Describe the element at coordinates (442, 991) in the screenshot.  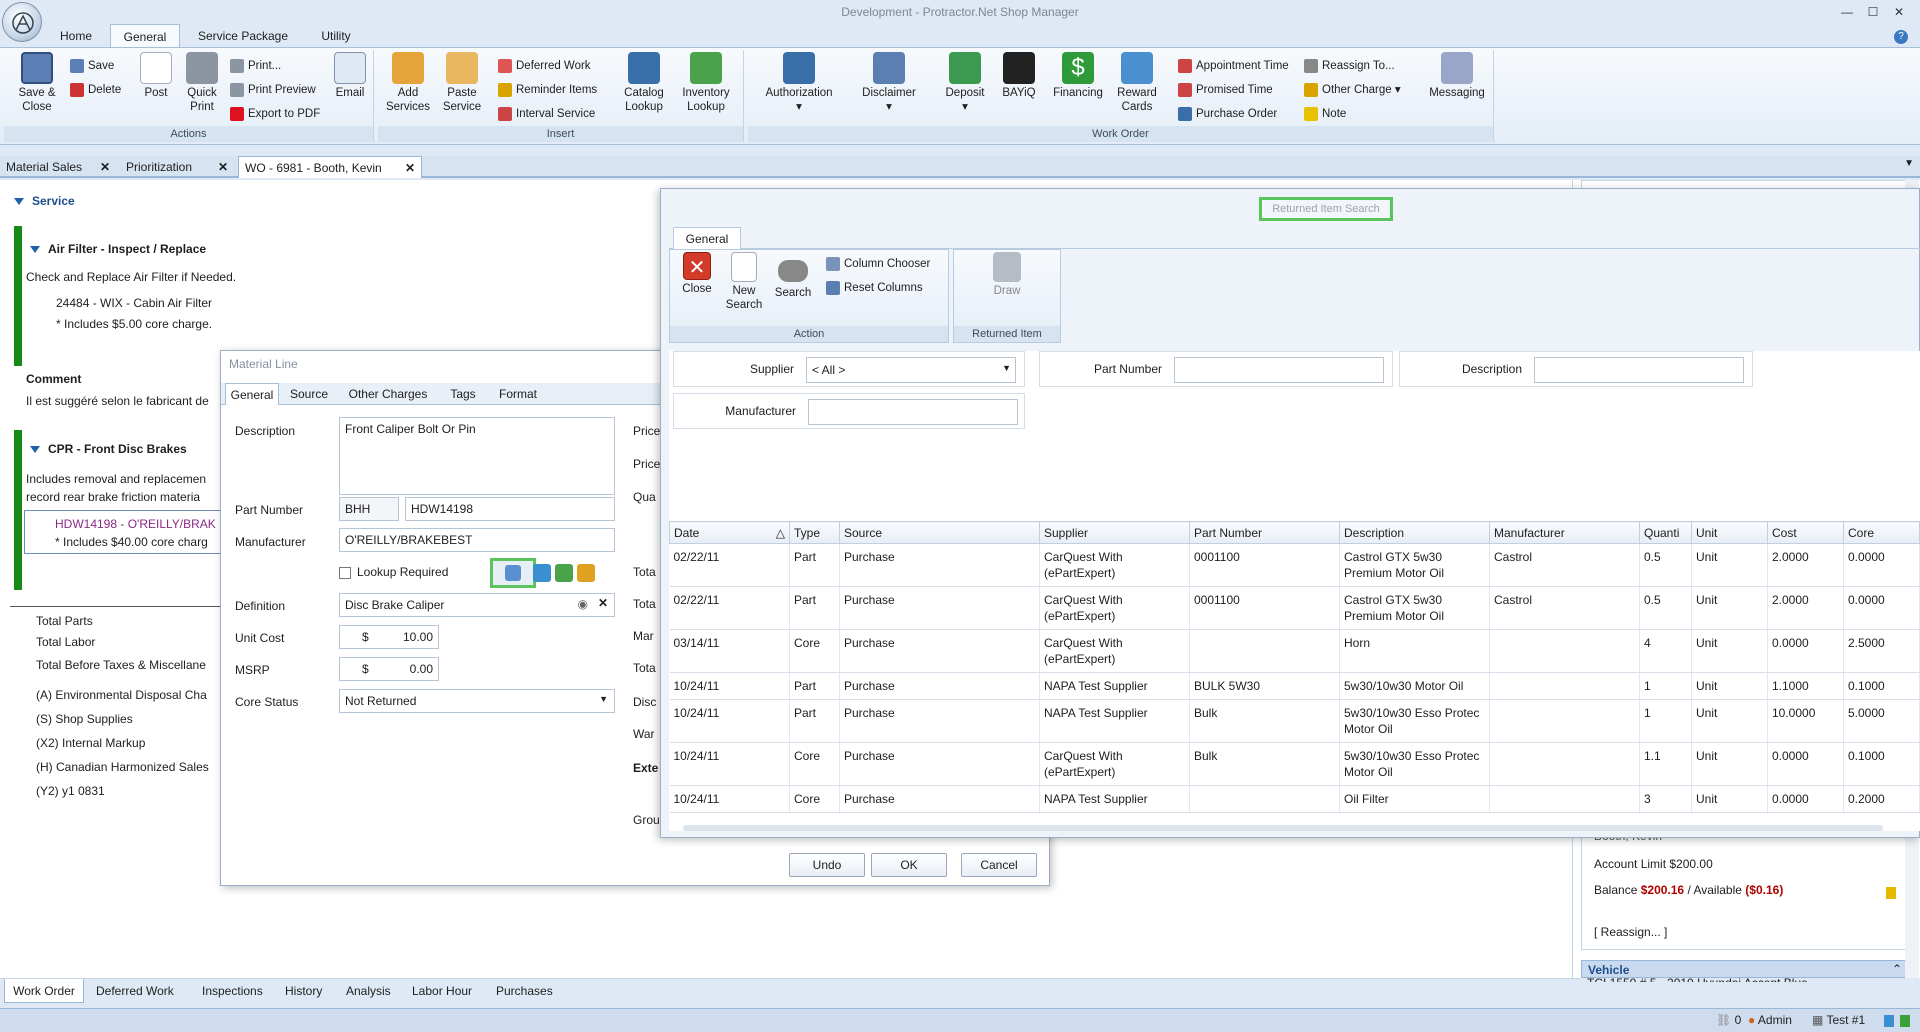
I see `tab-labor-hour: Labor Hour` at that location.